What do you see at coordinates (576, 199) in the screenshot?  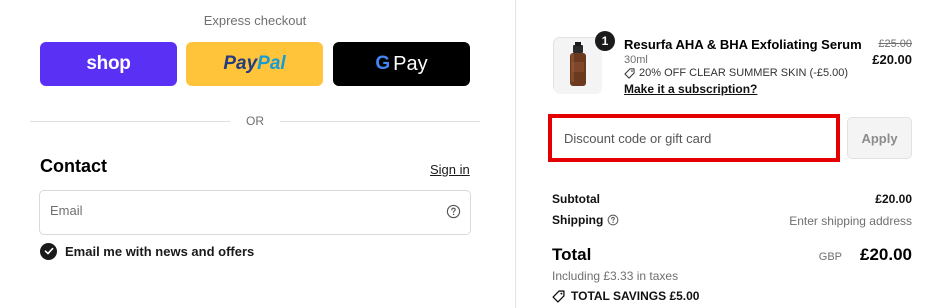 I see `subtotal-label: Subtotal` at bounding box center [576, 199].